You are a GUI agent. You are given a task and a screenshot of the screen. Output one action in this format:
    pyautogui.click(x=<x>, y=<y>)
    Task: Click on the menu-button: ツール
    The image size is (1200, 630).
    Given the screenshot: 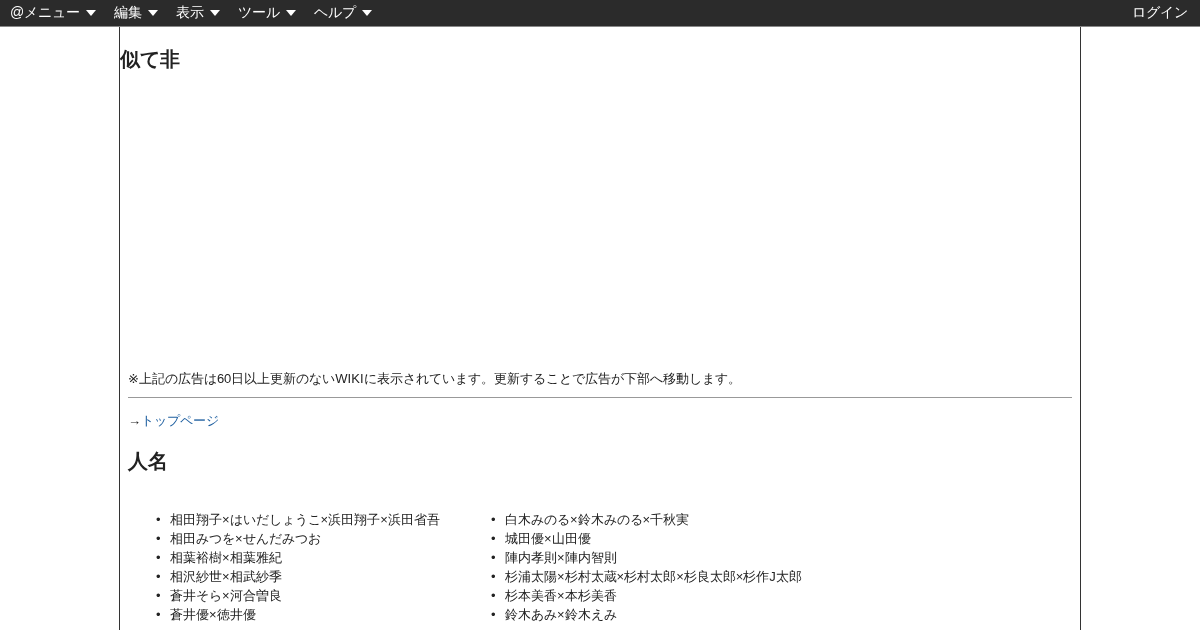 What is the action you would take?
    pyautogui.click(x=267, y=13)
    